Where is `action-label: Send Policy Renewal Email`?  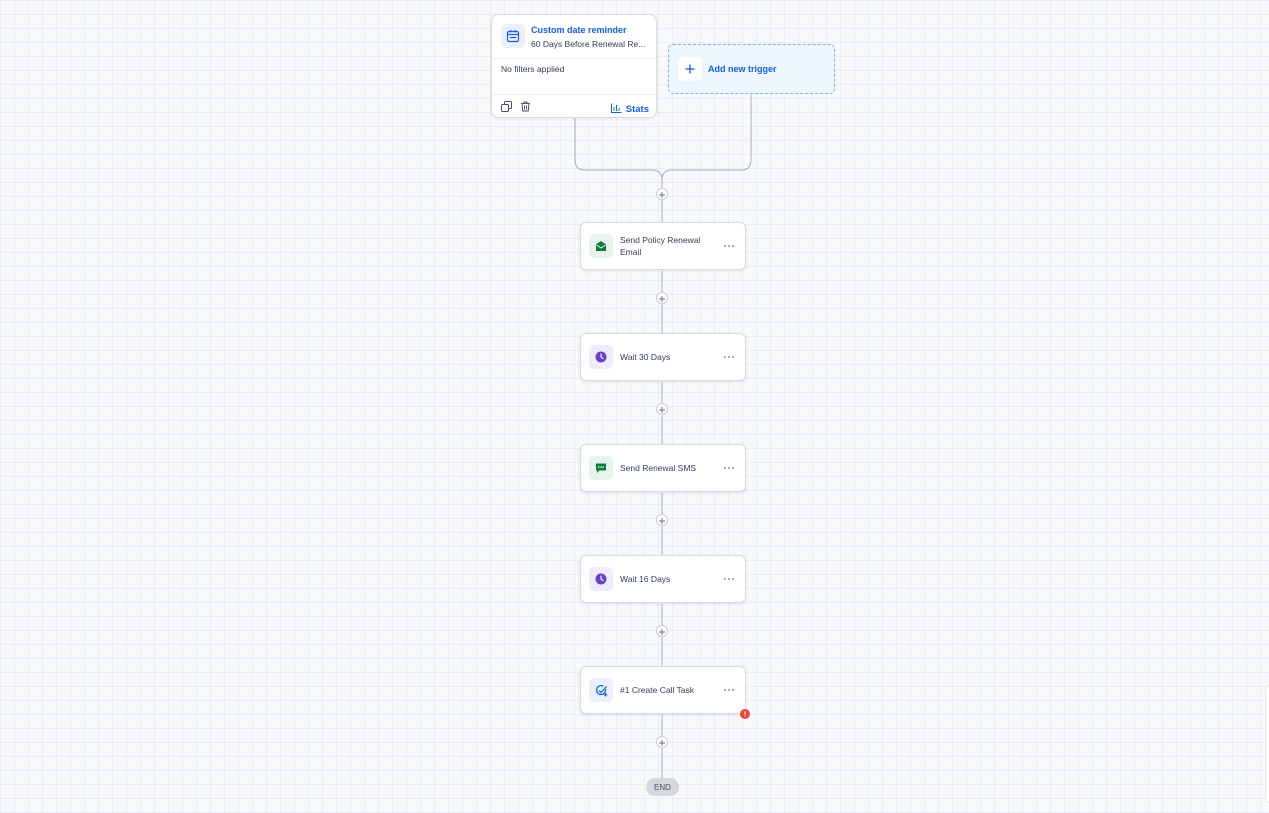 action-label: Send Policy Renewal Email is located at coordinates (660, 246).